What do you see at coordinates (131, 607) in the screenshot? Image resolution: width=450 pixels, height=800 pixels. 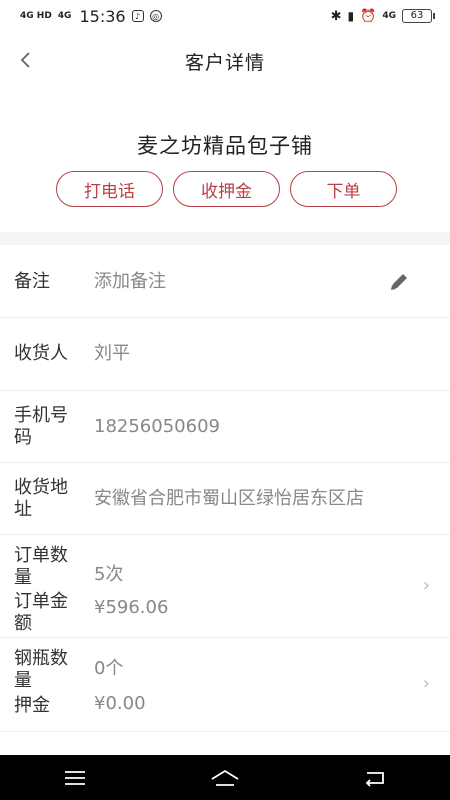 I see `order-amount-value: ¥596.06` at bounding box center [131, 607].